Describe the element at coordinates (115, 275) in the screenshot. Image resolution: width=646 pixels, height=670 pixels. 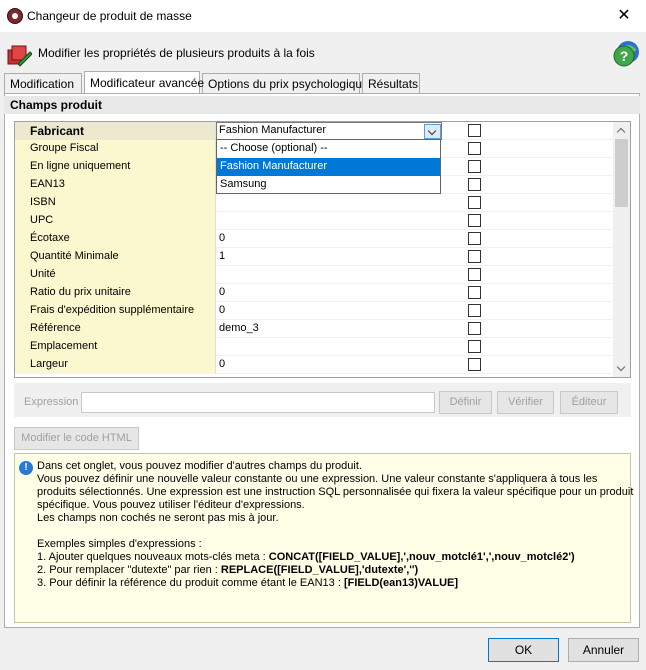
I see `row-label: Unité` at that location.